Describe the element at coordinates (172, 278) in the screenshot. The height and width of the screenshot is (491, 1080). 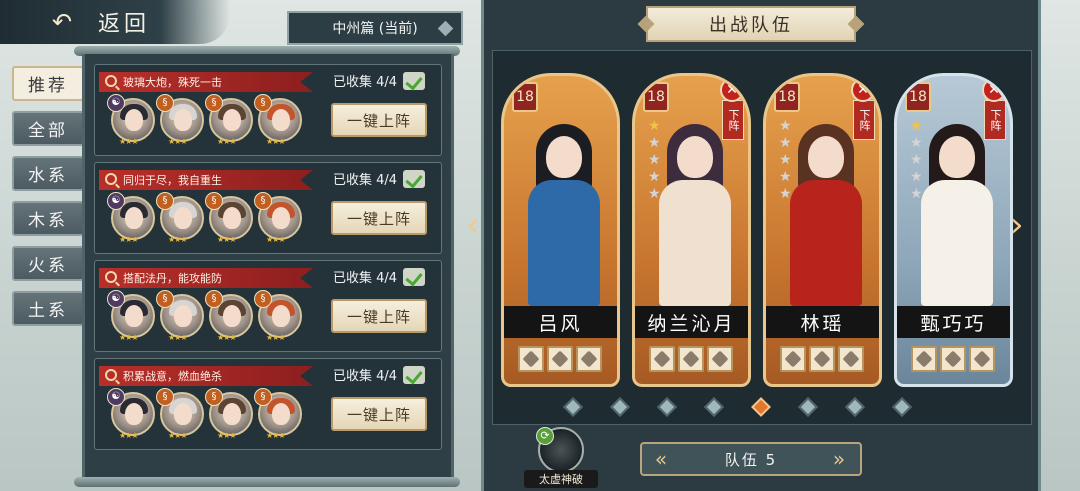
I see `lineup-title-text: 搭配法丹，能攻能防` at that location.